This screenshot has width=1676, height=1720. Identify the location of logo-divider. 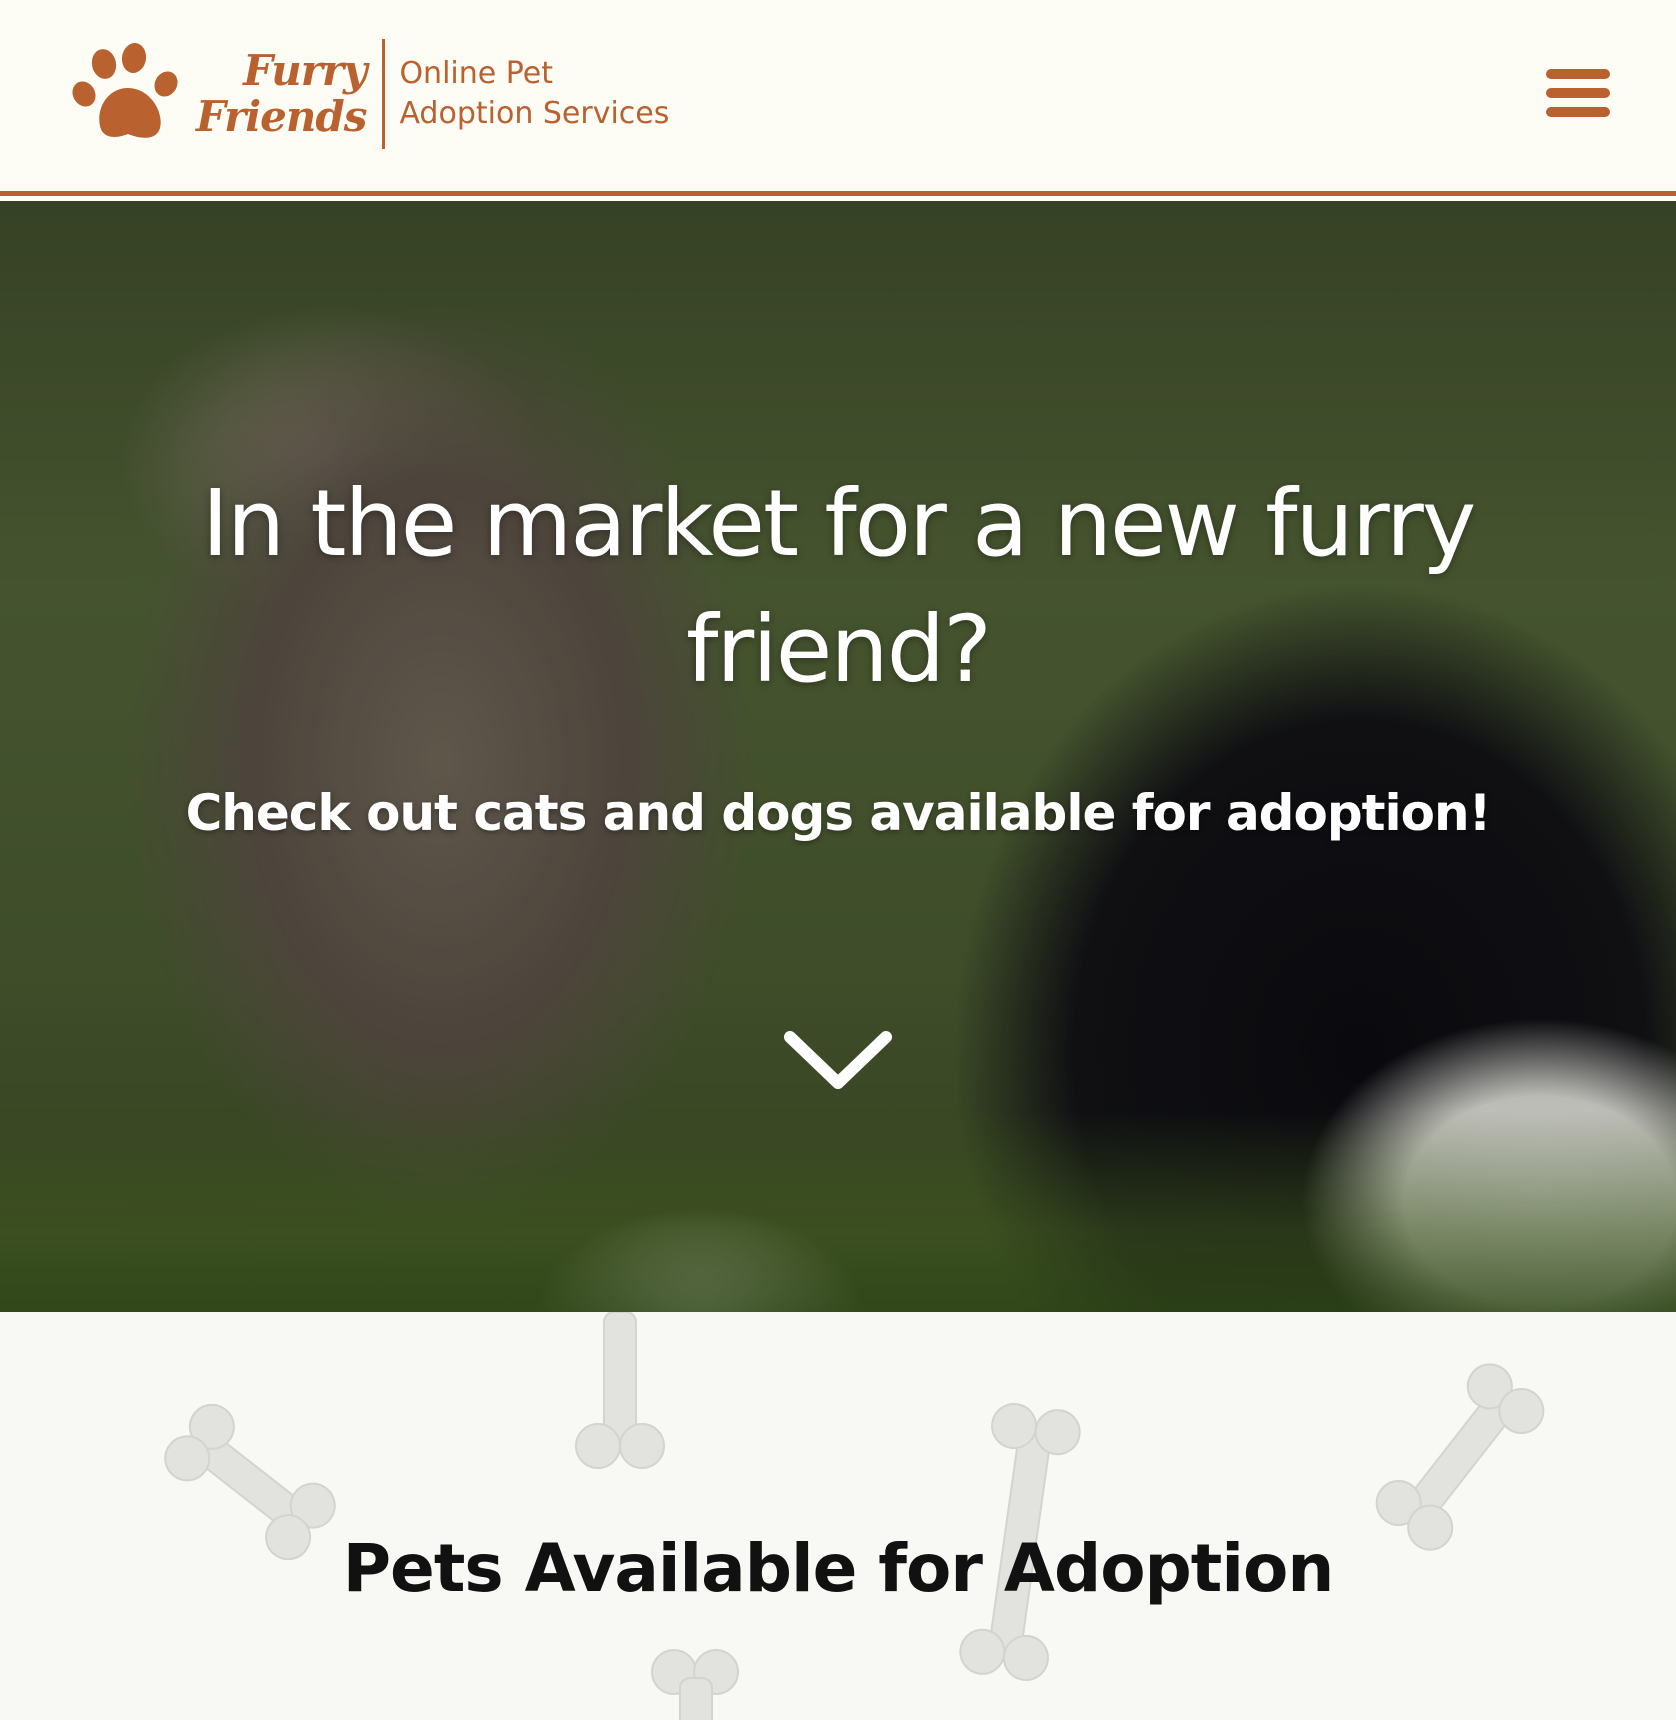
(384, 94).